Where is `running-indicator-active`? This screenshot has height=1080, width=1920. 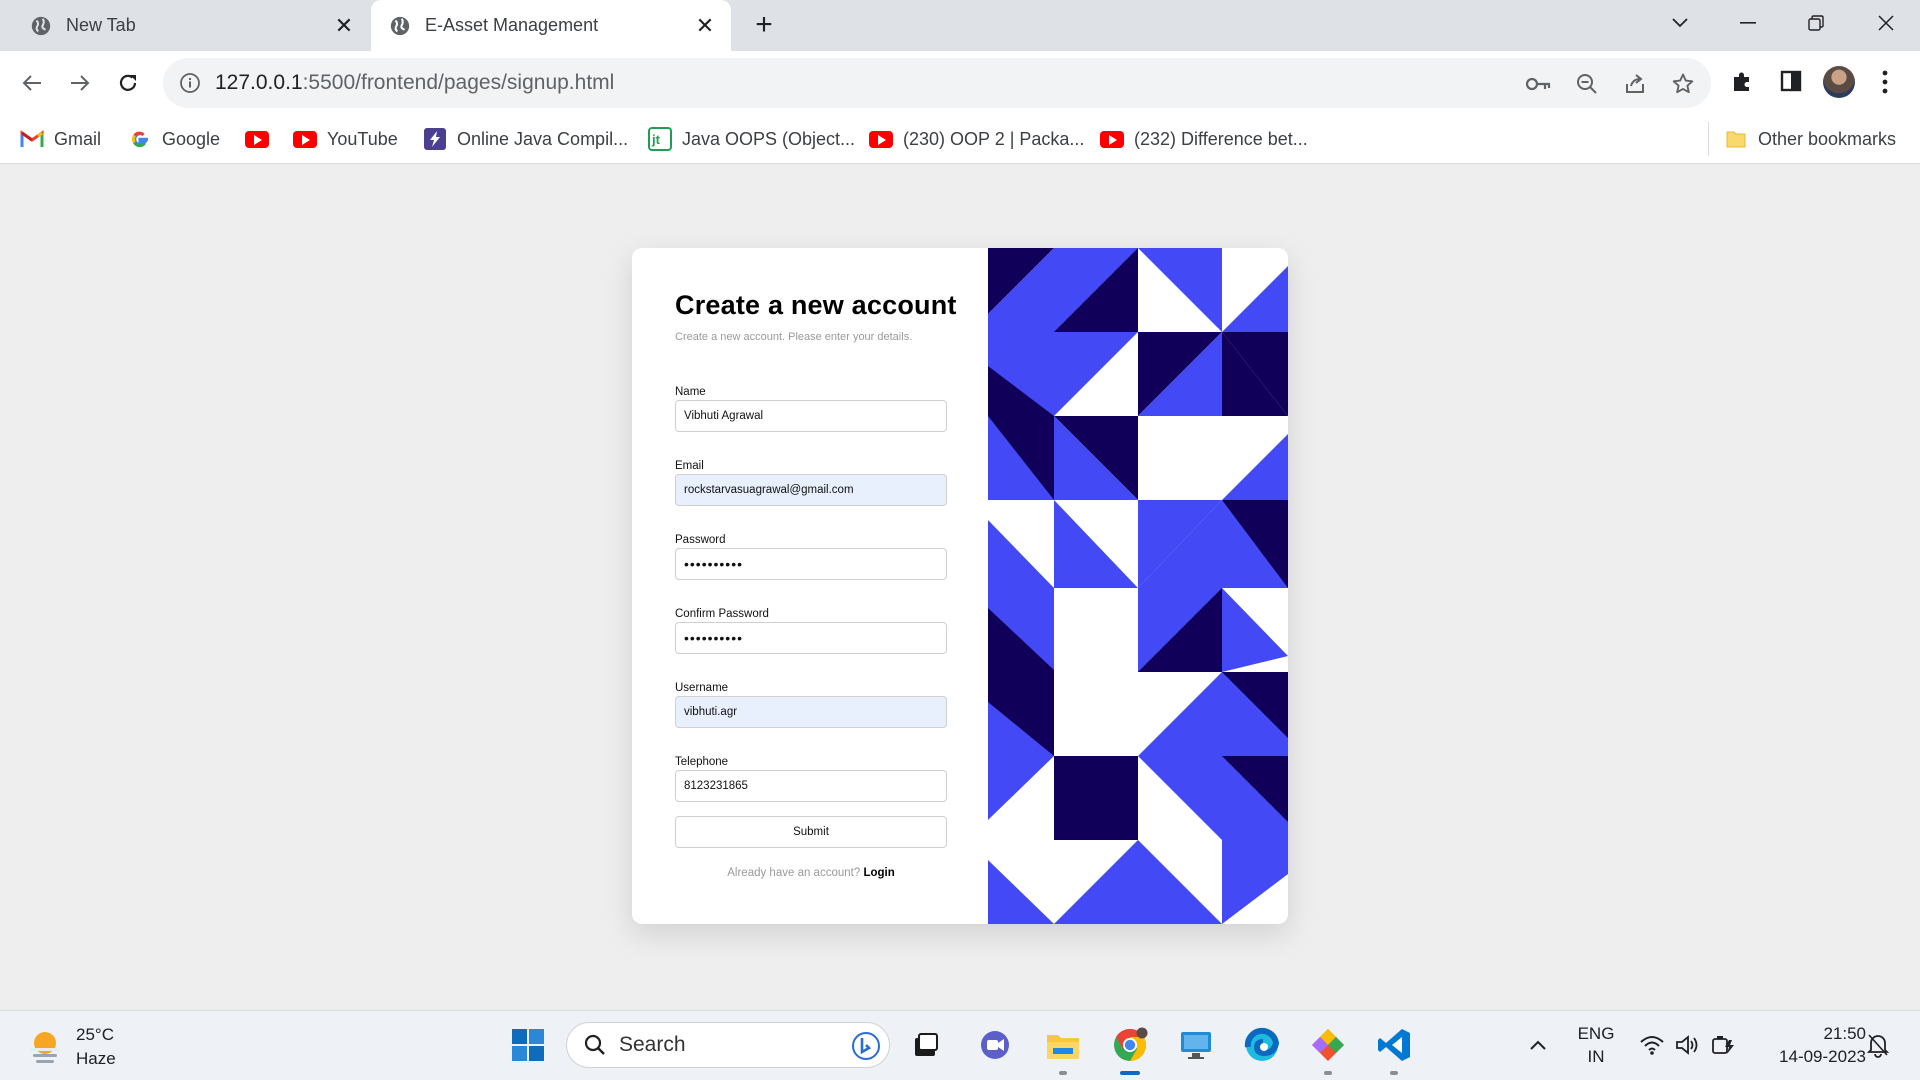 running-indicator-active is located at coordinates (1130, 1073).